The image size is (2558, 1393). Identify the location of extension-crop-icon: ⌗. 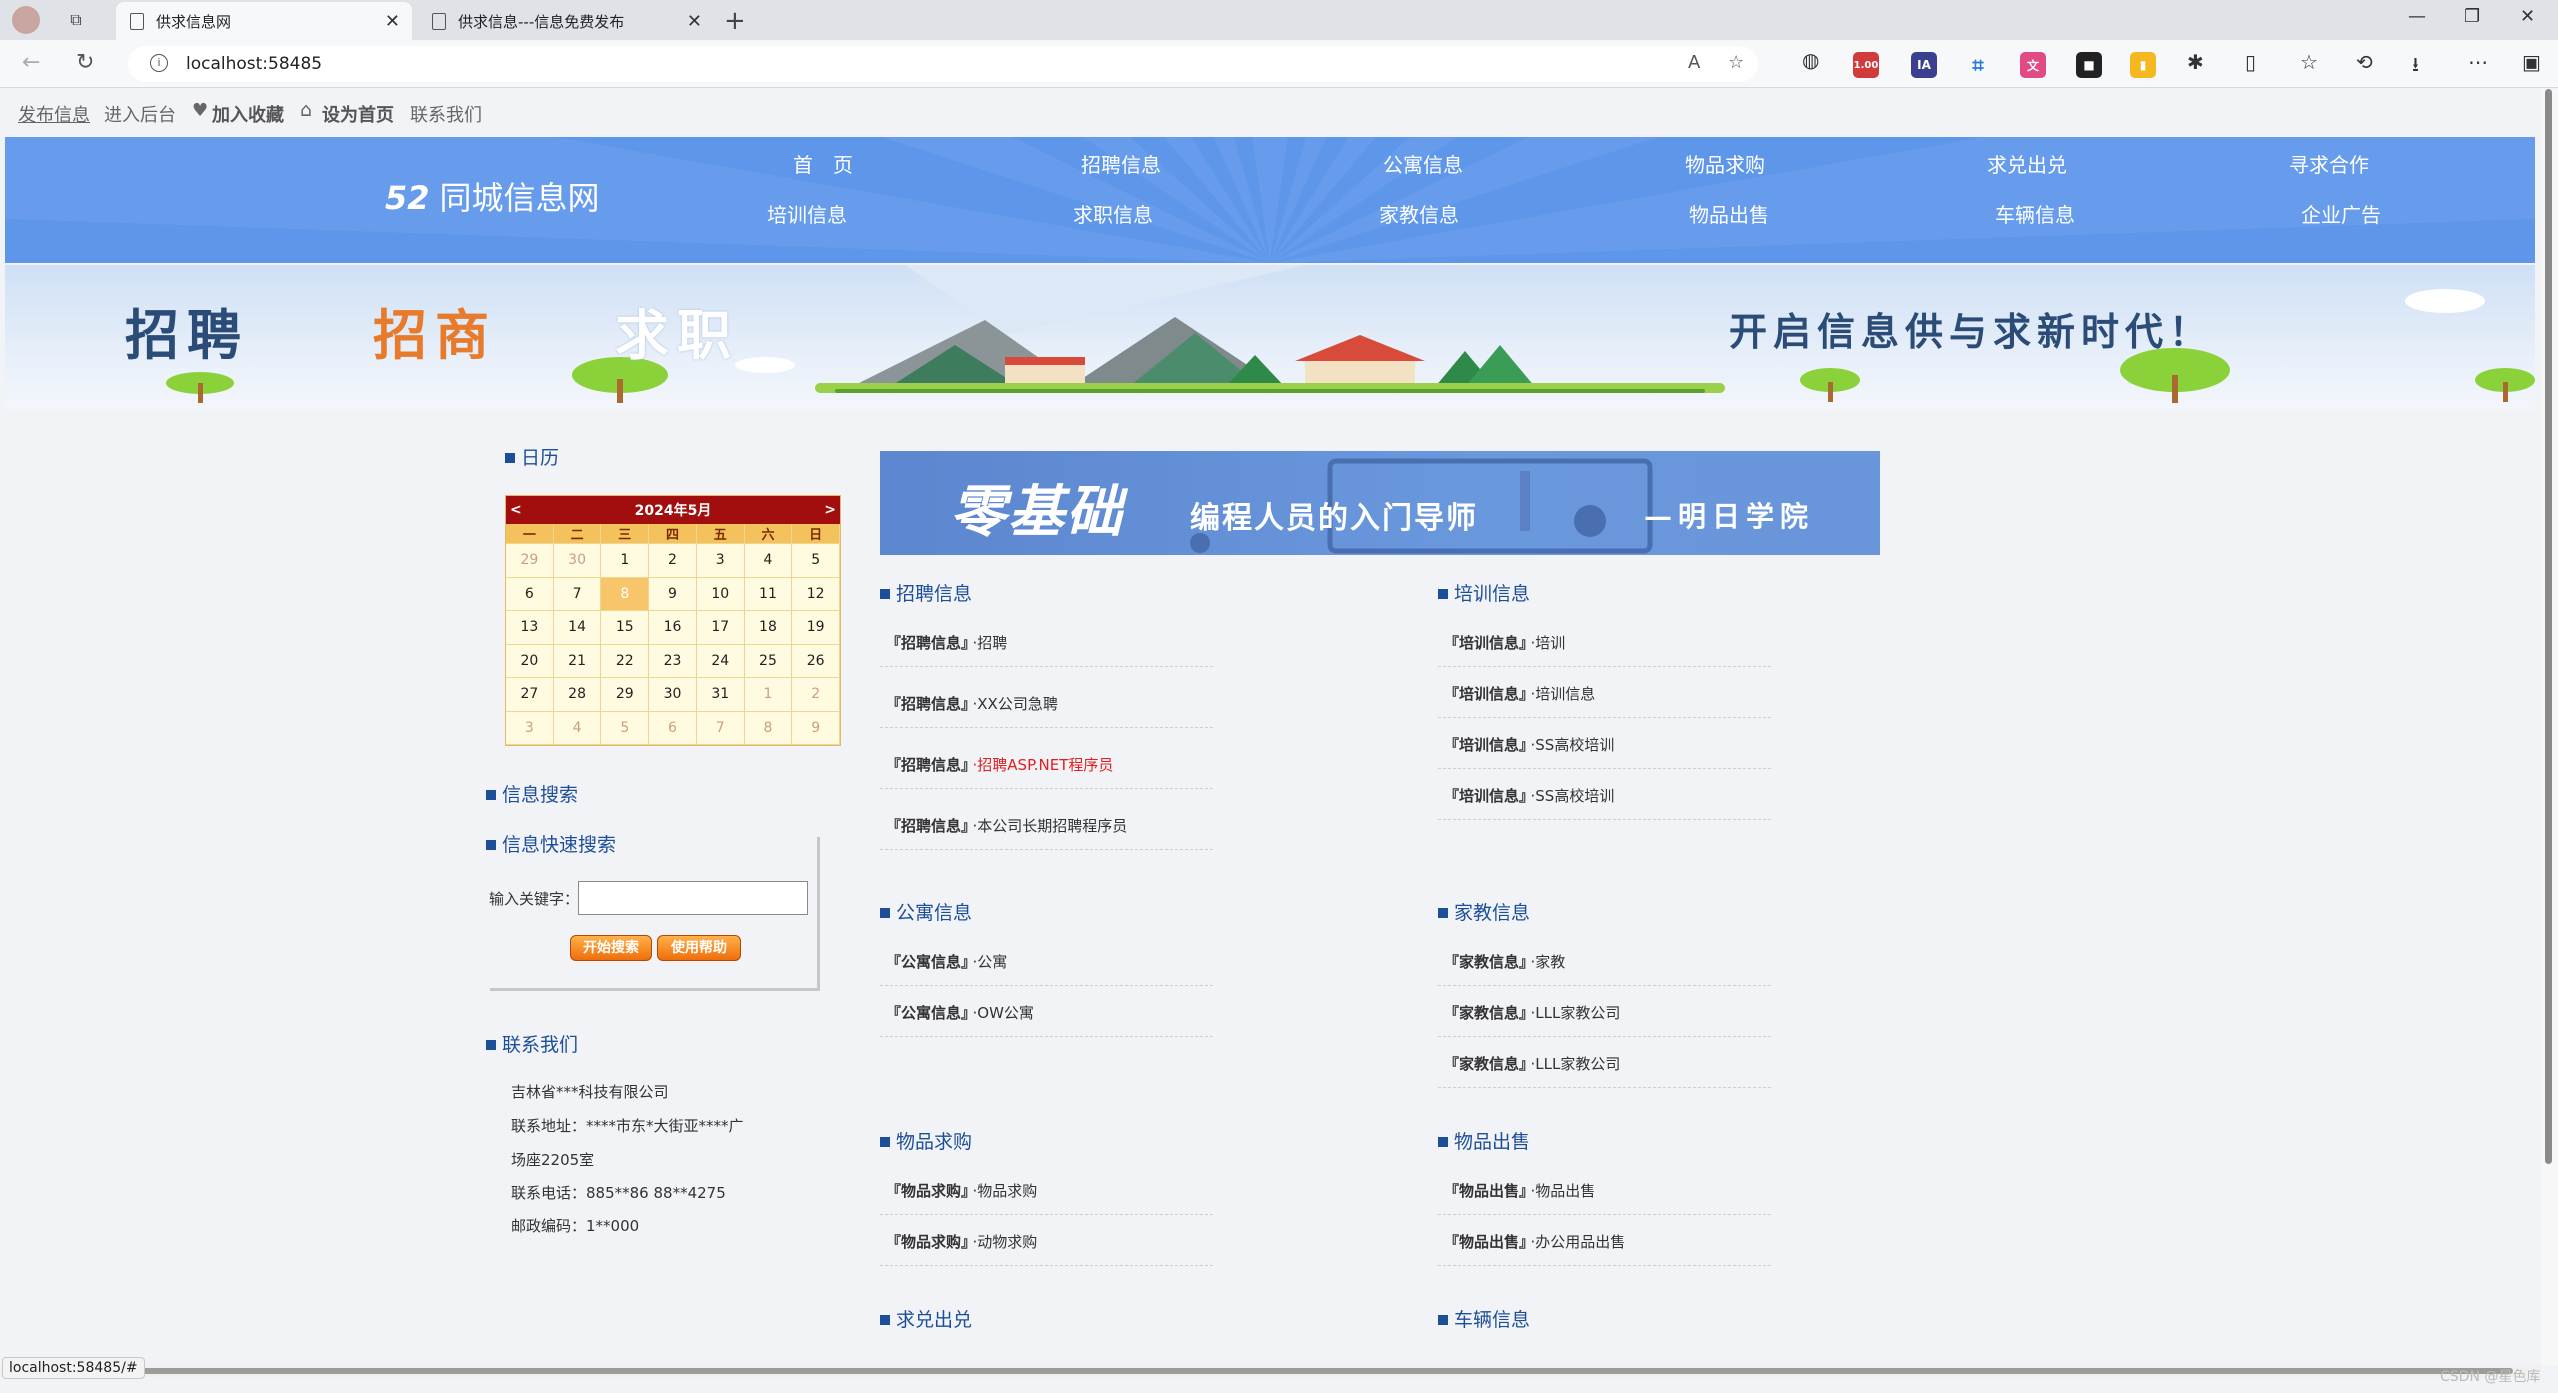
(1978, 65).